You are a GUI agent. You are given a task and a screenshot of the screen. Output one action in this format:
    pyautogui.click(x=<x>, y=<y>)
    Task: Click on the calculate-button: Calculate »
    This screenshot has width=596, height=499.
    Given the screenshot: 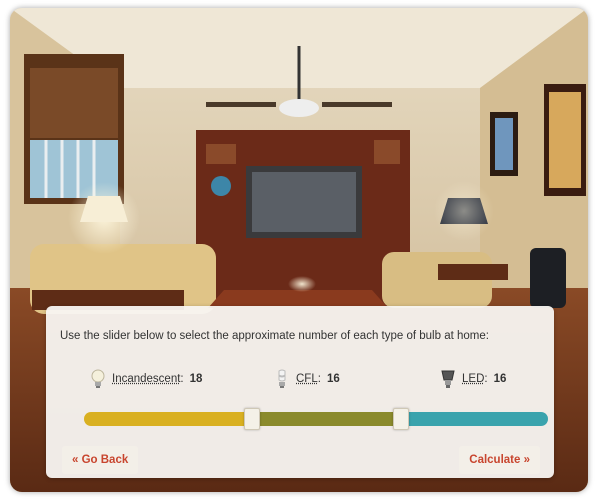 What is the action you would take?
    pyautogui.click(x=499, y=460)
    